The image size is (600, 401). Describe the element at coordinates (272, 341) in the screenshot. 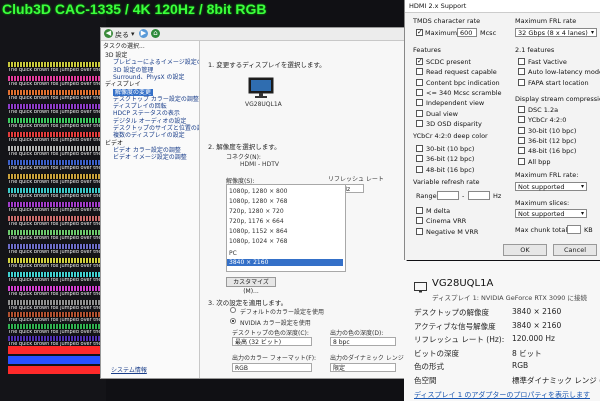

I see `desktop-depth-select: 最高 (32 ビット)` at that location.